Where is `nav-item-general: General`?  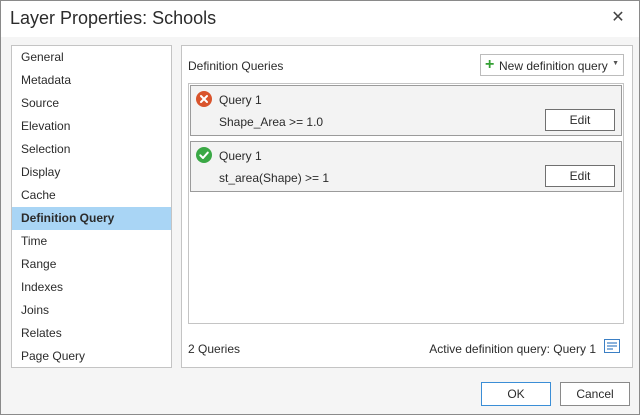
nav-item-general: General is located at coordinates (91, 57).